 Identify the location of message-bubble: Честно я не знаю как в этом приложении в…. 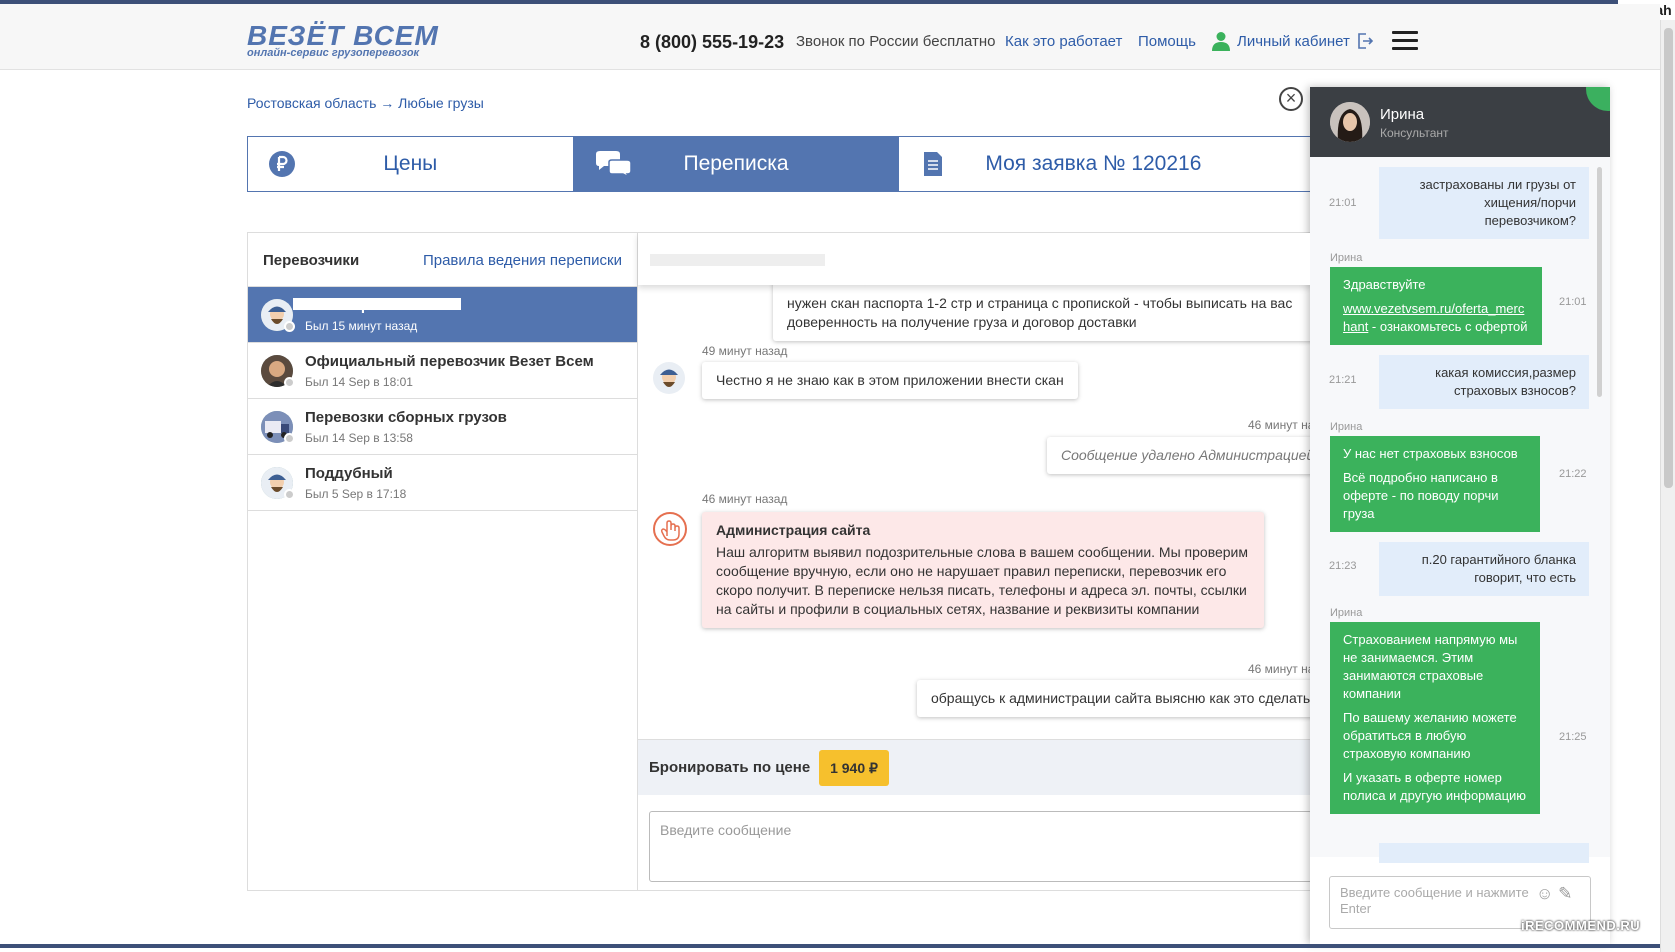
(890, 380).